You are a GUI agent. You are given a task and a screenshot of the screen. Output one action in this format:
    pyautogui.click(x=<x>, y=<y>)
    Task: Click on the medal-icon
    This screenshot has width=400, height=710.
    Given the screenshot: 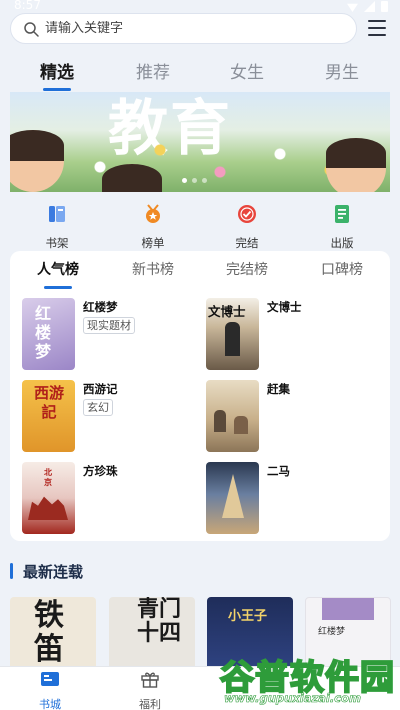 What is the action you would take?
    pyautogui.click(x=153, y=213)
    